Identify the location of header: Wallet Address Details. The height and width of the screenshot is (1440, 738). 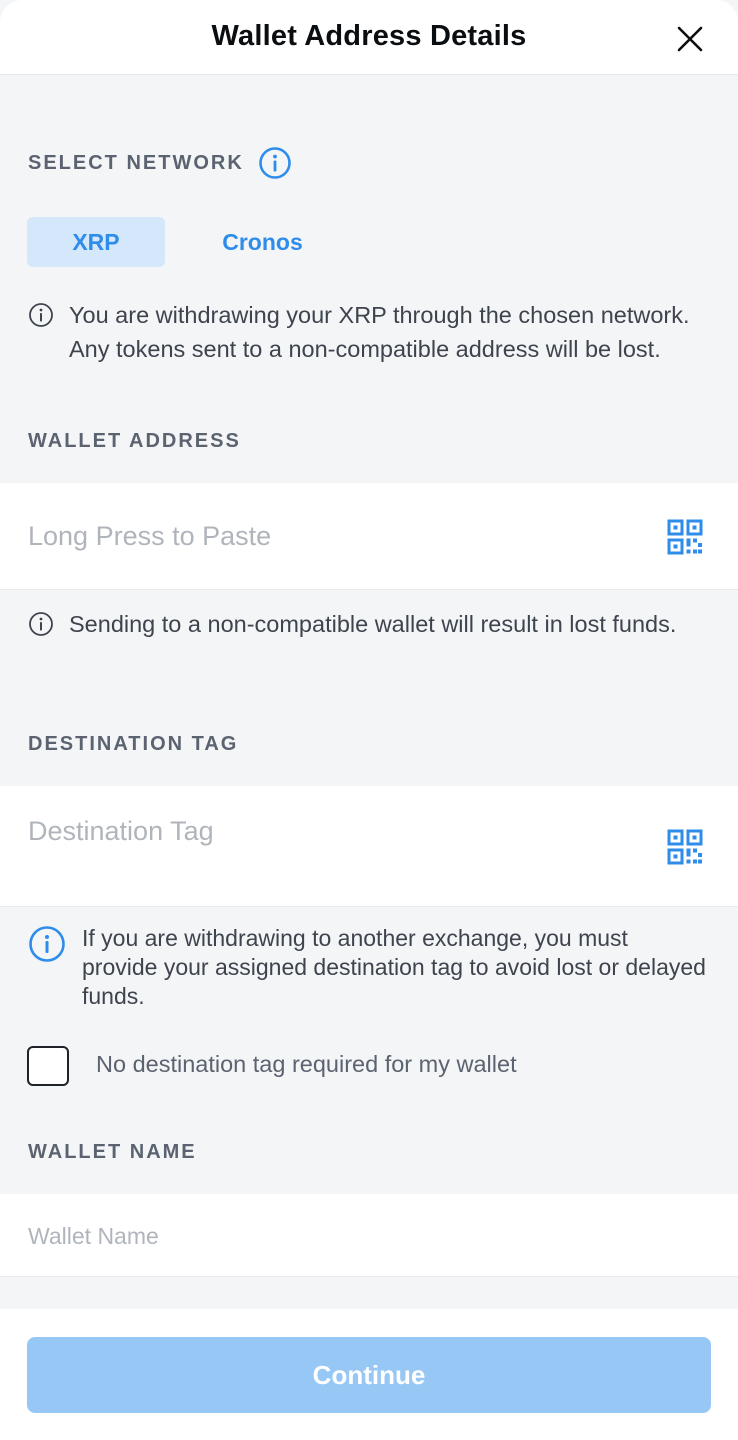
(369, 37).